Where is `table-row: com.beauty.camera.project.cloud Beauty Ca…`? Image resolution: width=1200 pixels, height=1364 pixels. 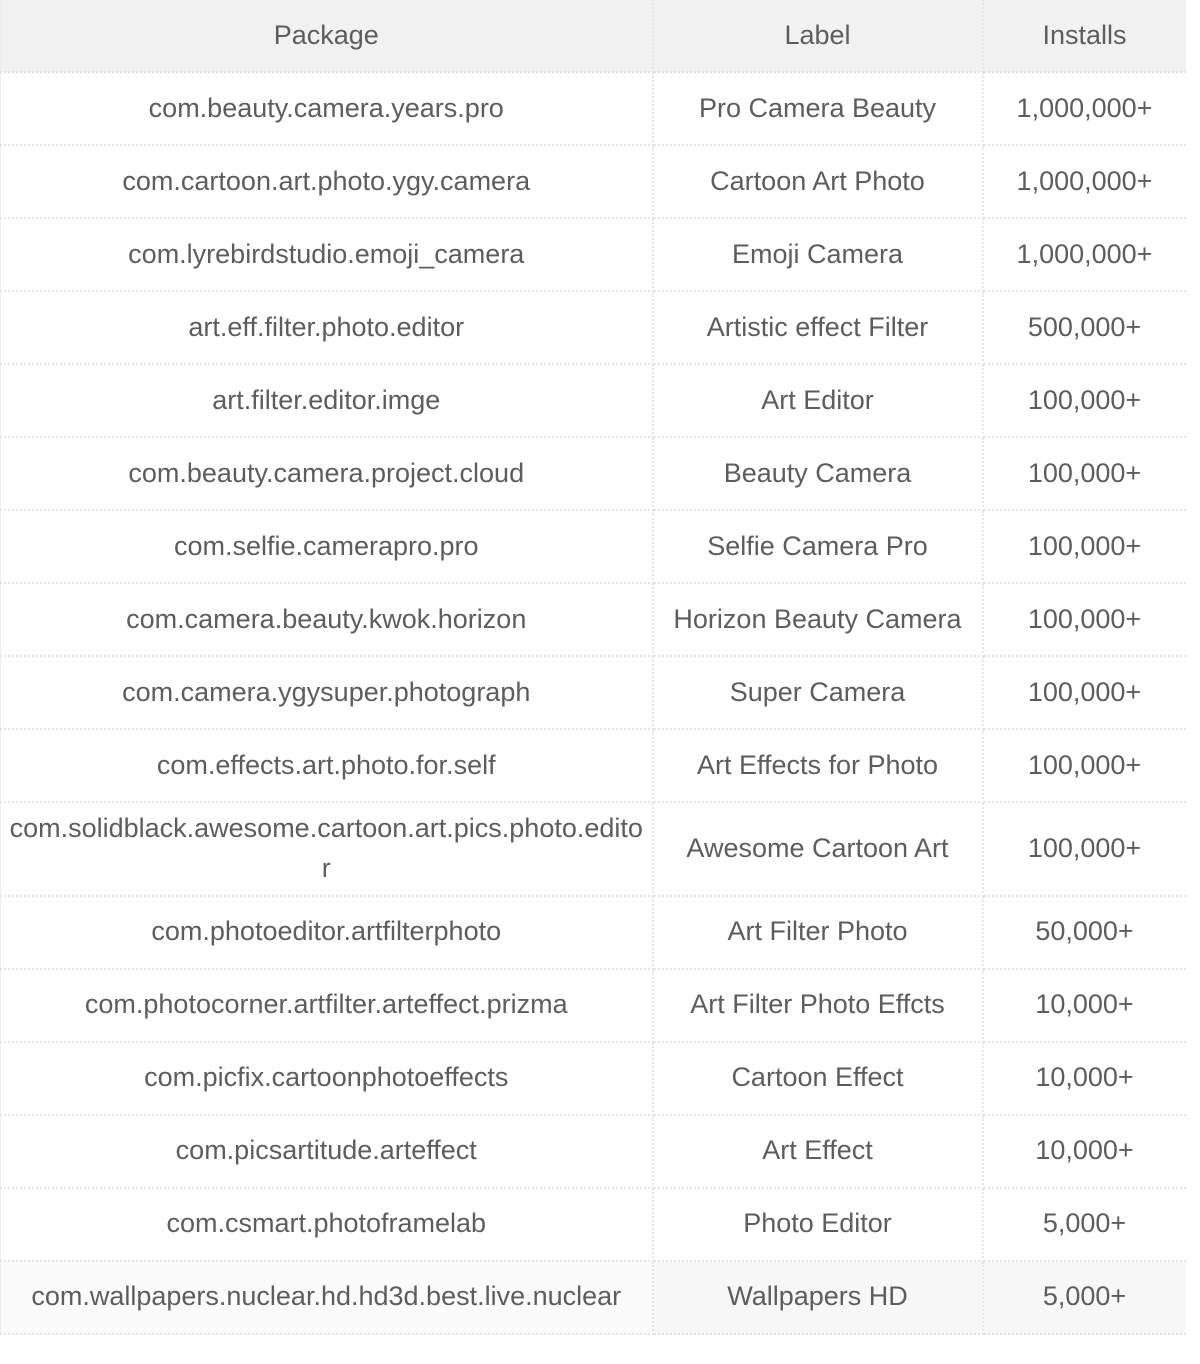
table-row: com.beauty.camera.project.cloud Beauty Ca… is located at coordinates (593, 474).